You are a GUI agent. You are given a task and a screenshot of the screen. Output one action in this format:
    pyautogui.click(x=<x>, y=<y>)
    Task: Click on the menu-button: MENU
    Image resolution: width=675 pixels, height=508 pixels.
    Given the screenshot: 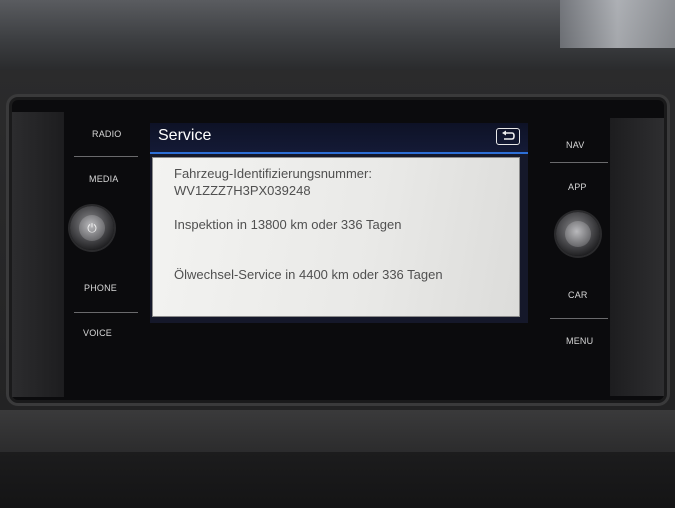 What is the action you would take?
    pyautogui.click(x=579, y=341)
    